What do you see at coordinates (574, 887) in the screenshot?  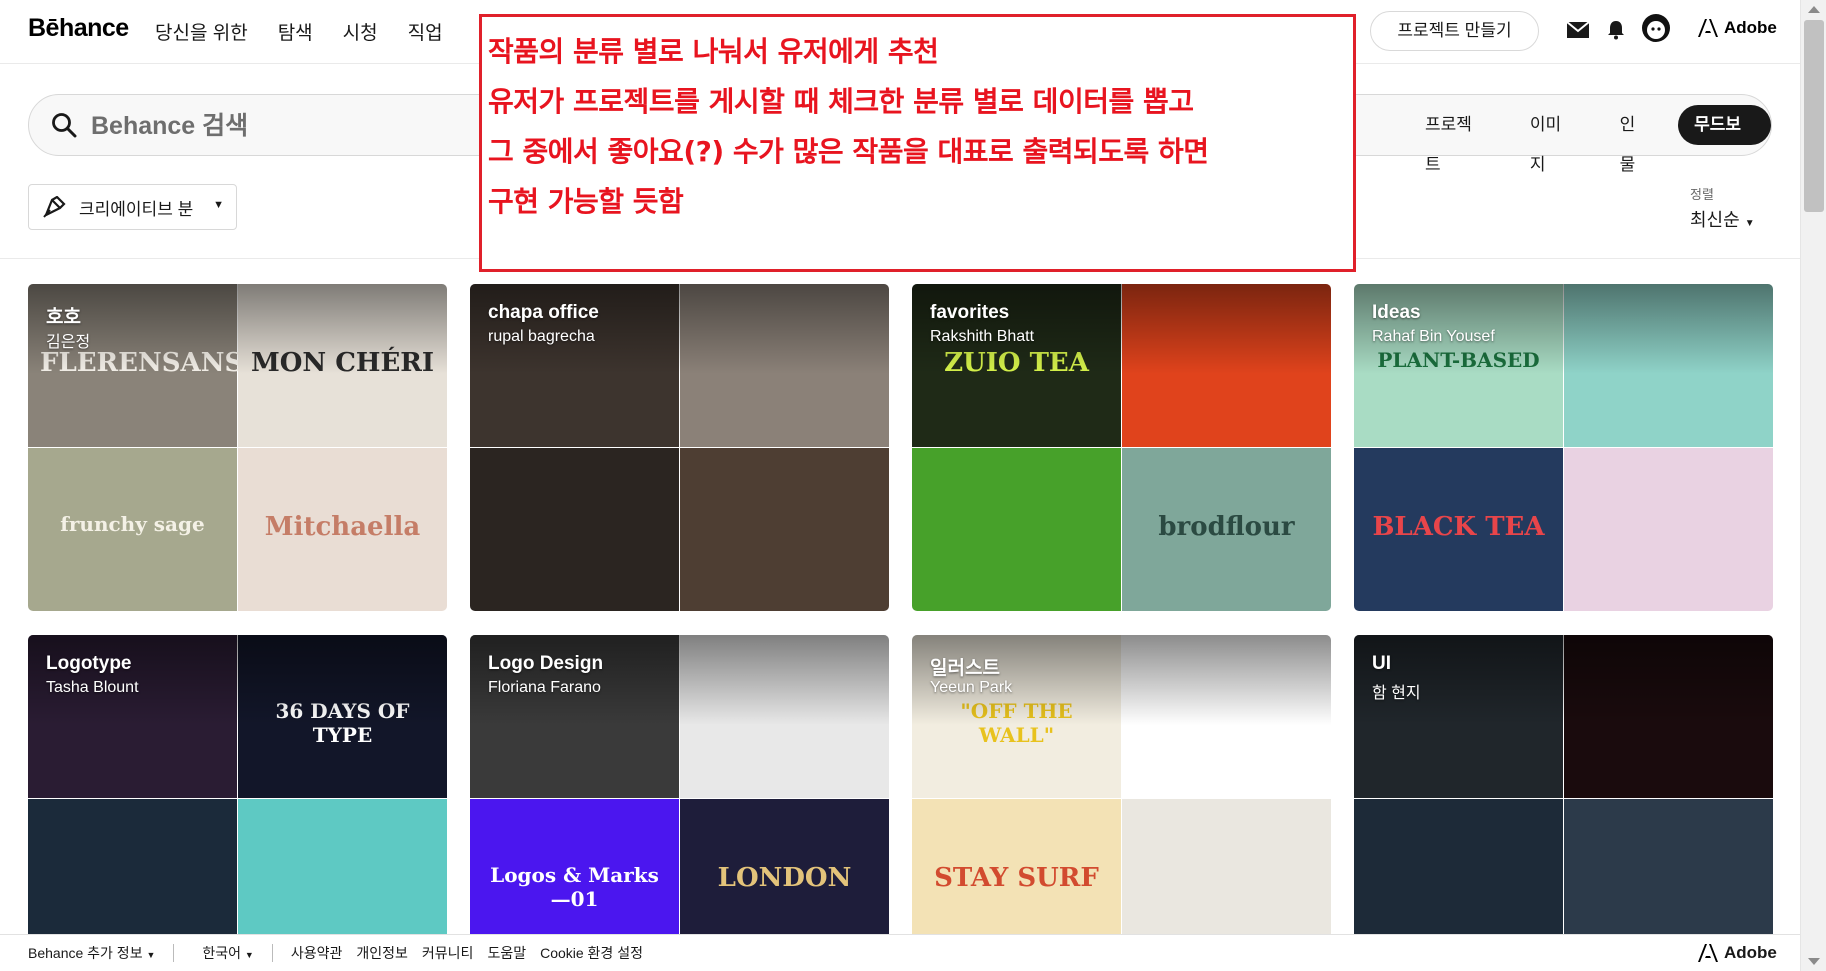 I see `thumbnail-text: Logos & Marks—01` at bounding box center [574, 887].